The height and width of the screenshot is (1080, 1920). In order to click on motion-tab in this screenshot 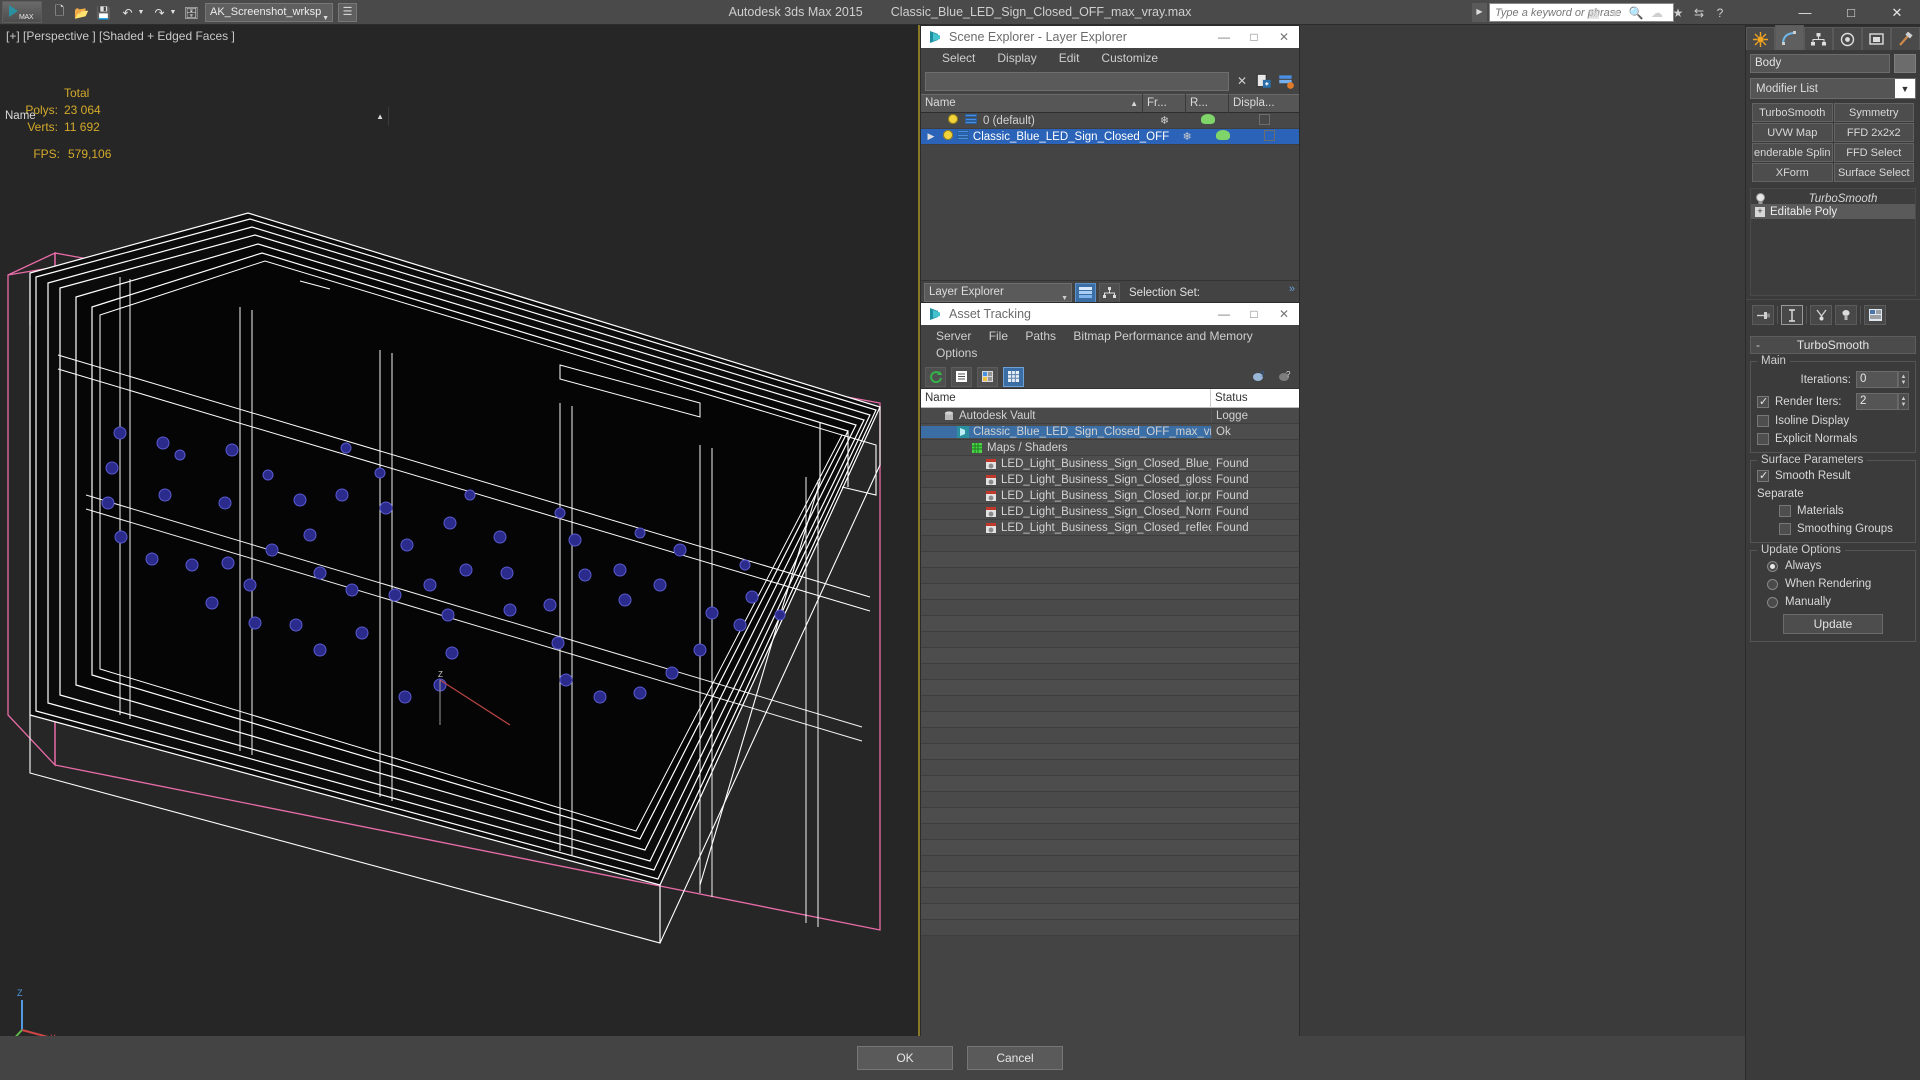, I will do `click(1847, 38)`.